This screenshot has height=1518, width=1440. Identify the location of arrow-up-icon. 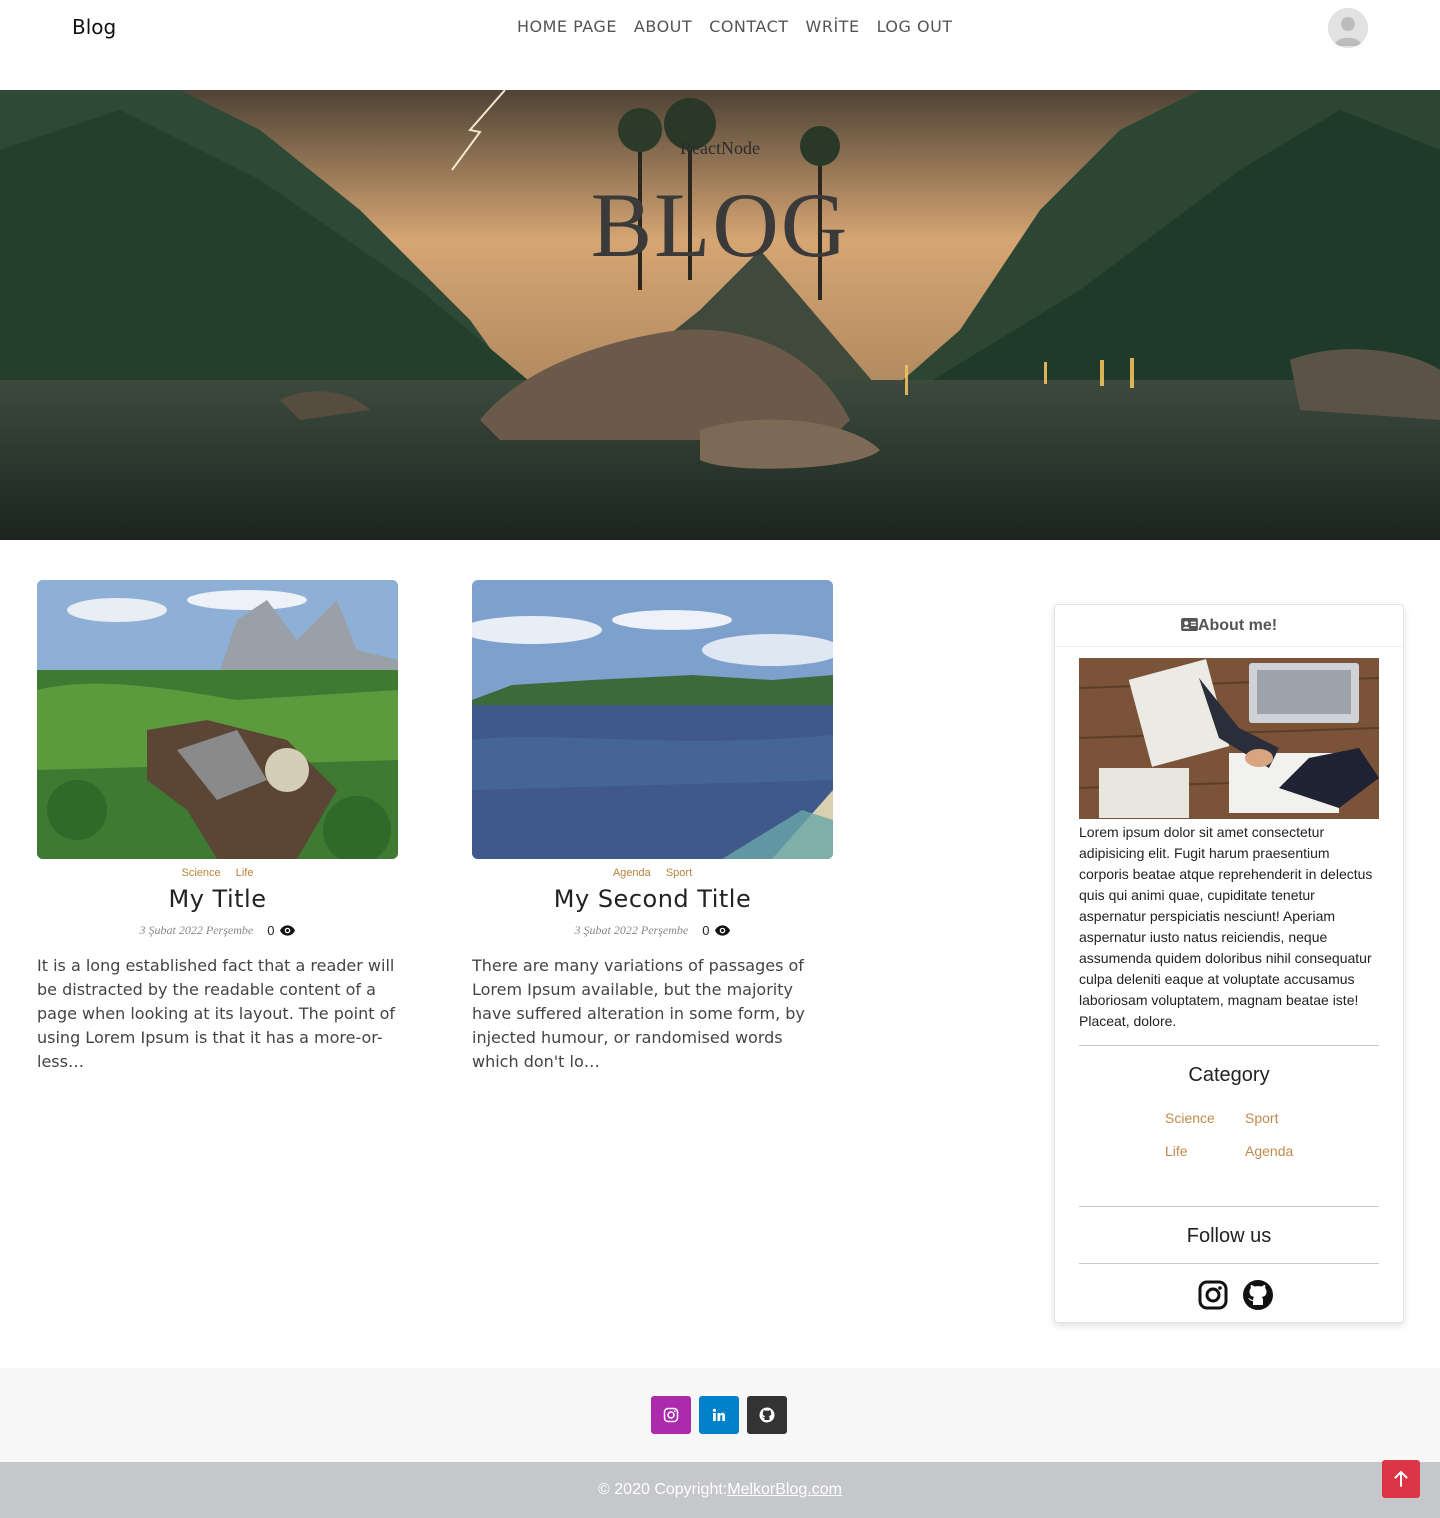
(1401, 1479).